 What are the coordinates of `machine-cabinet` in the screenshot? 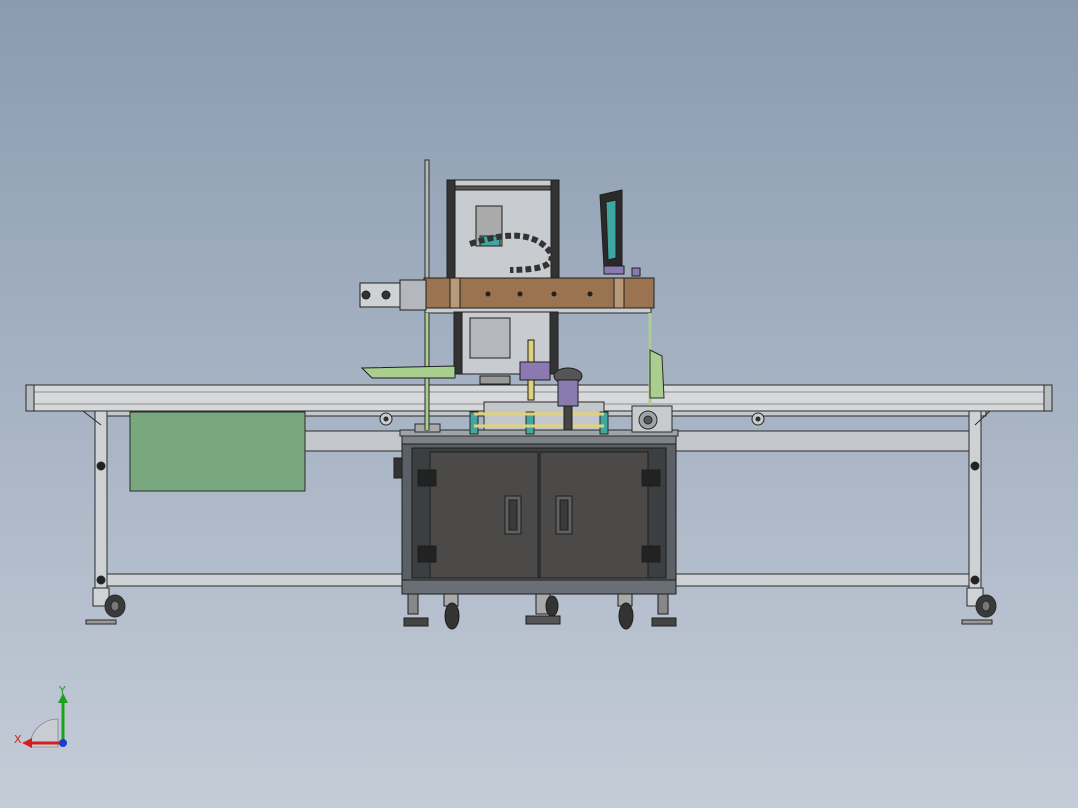 It's located at (535, 514).